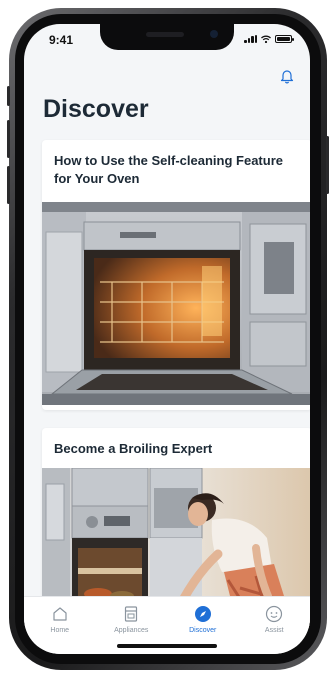 Image resolution: width=334 pixels, height=678 pixels. I want to click on article-title: Become a Broiling Expert, so click(133, 448).